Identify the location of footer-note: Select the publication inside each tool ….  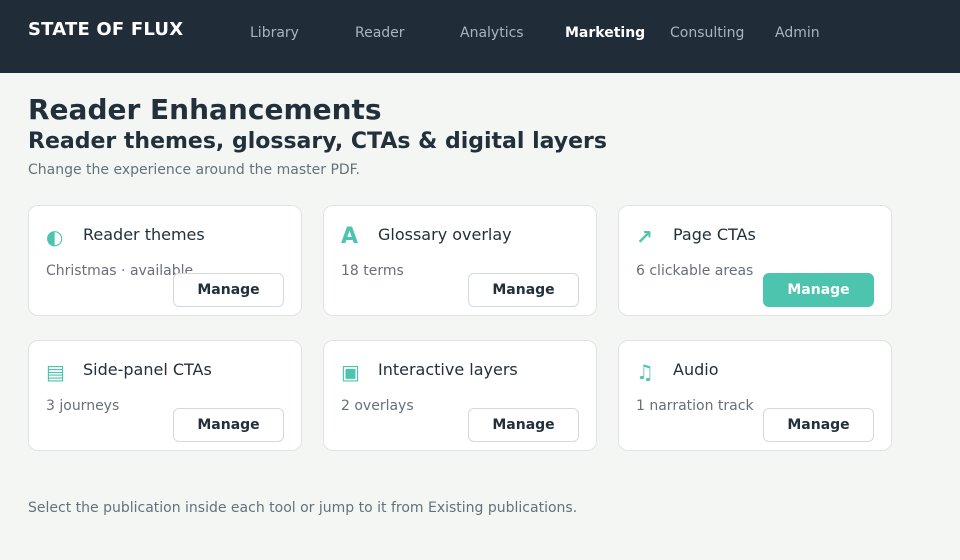
(303, 508).